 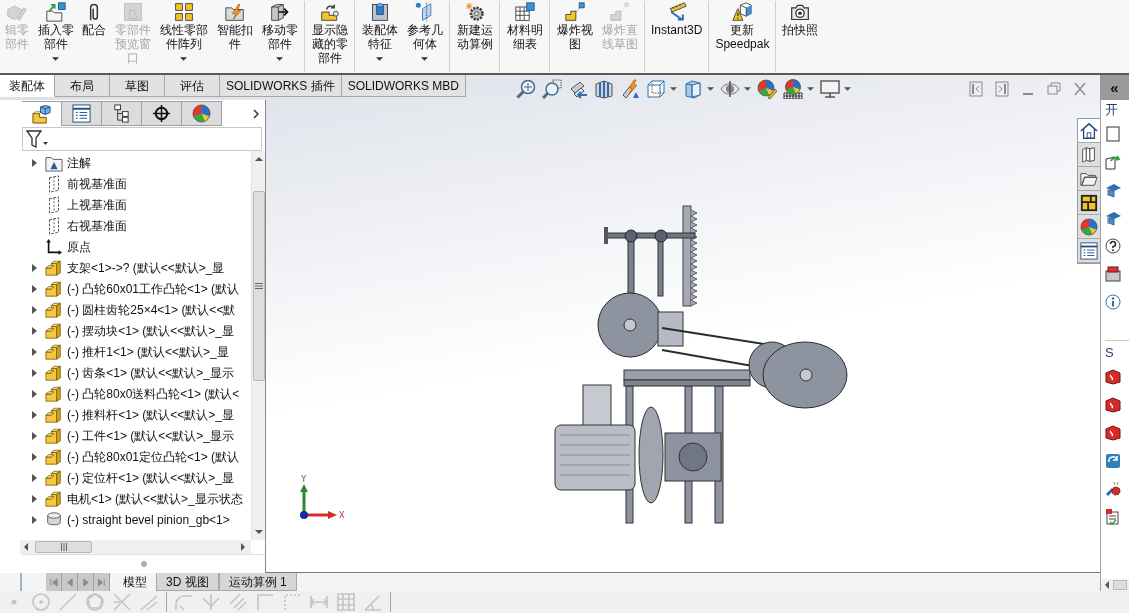 What do you see at coordinates (1113, 134) in the screenshot?
I see `document-icon` at bounding box center [1113, 134].